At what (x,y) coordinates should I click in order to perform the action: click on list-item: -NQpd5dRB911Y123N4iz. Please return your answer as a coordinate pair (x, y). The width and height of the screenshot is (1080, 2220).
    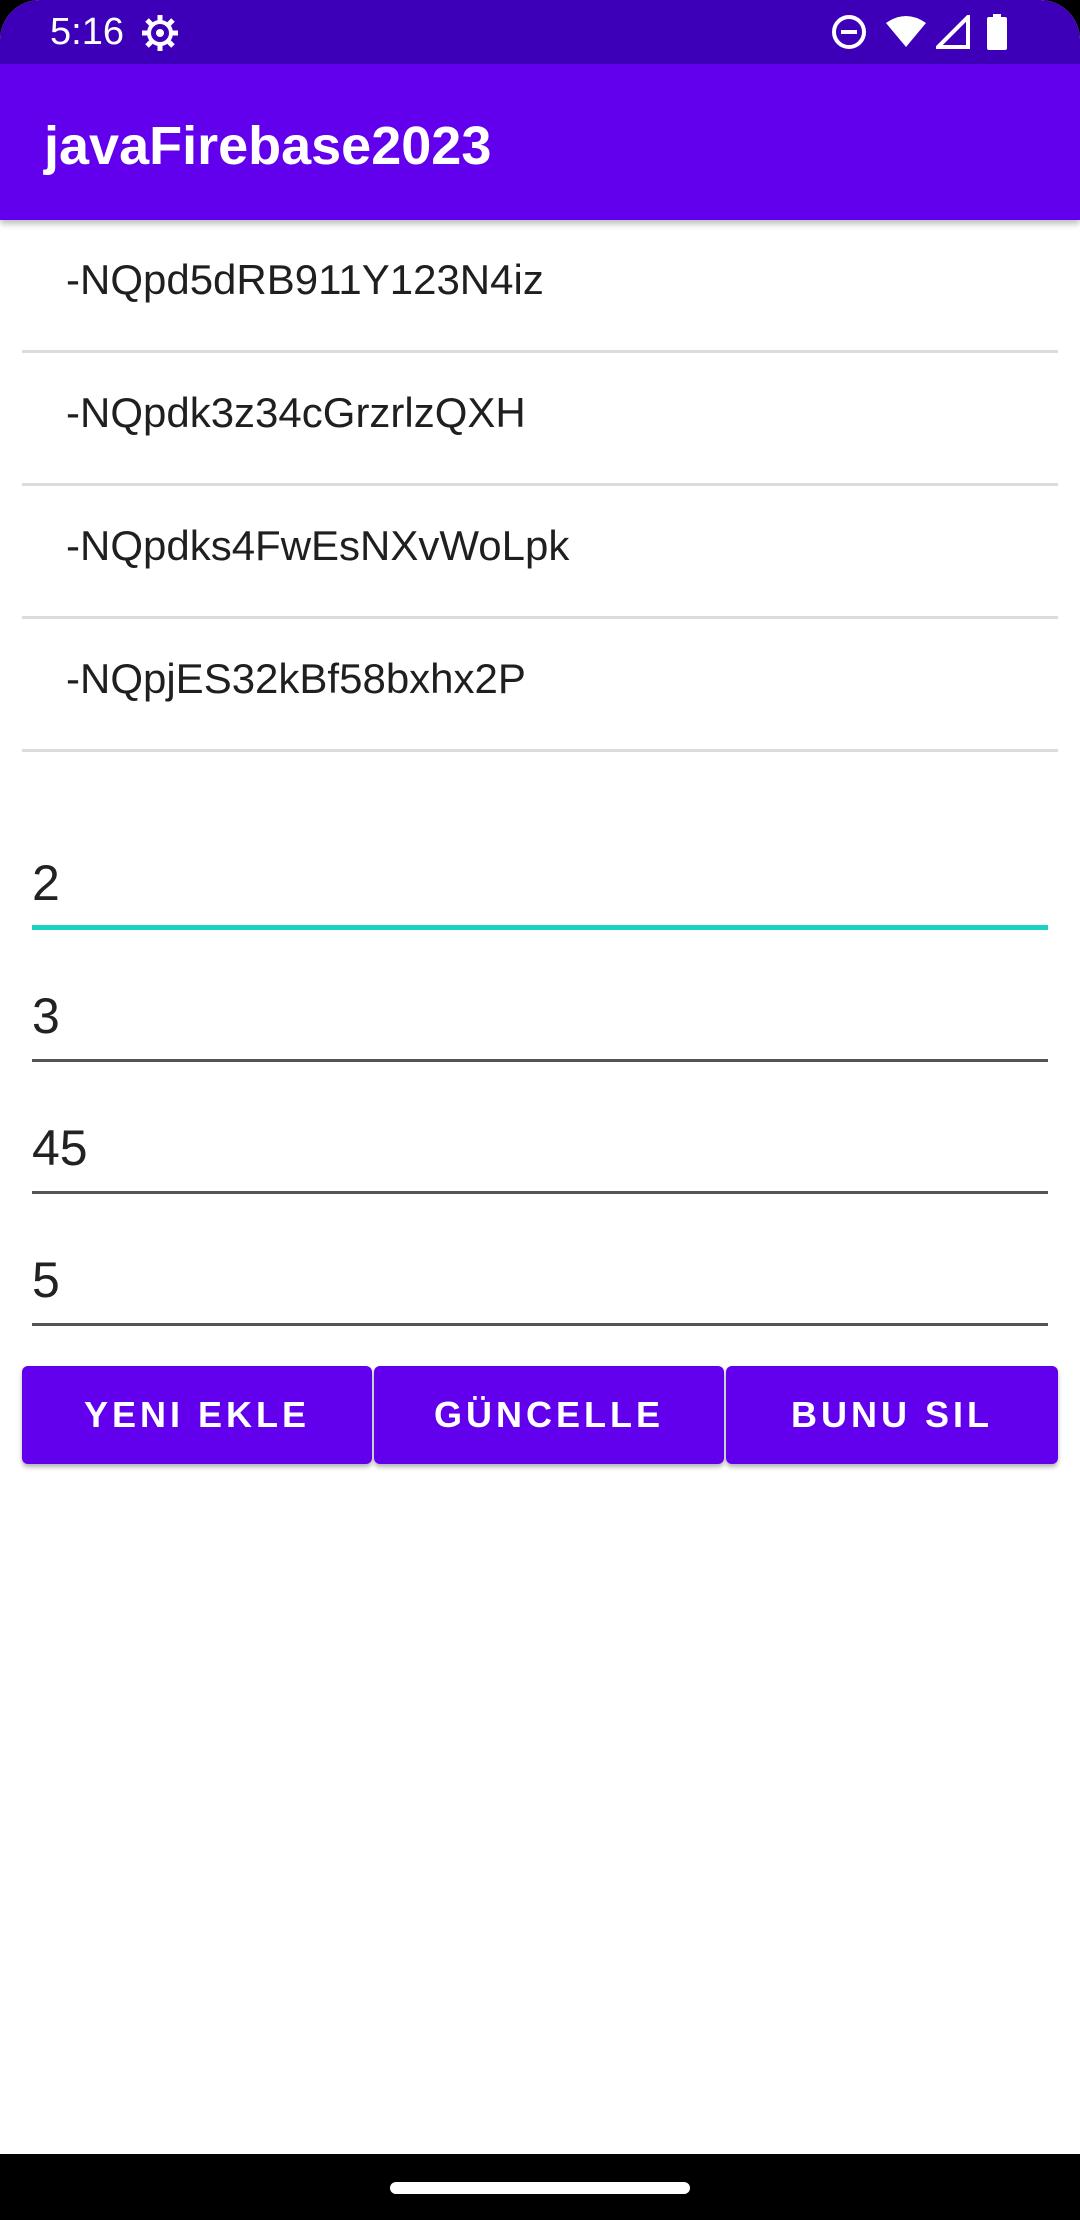
    Looking at the image, I should click on (540, 286).